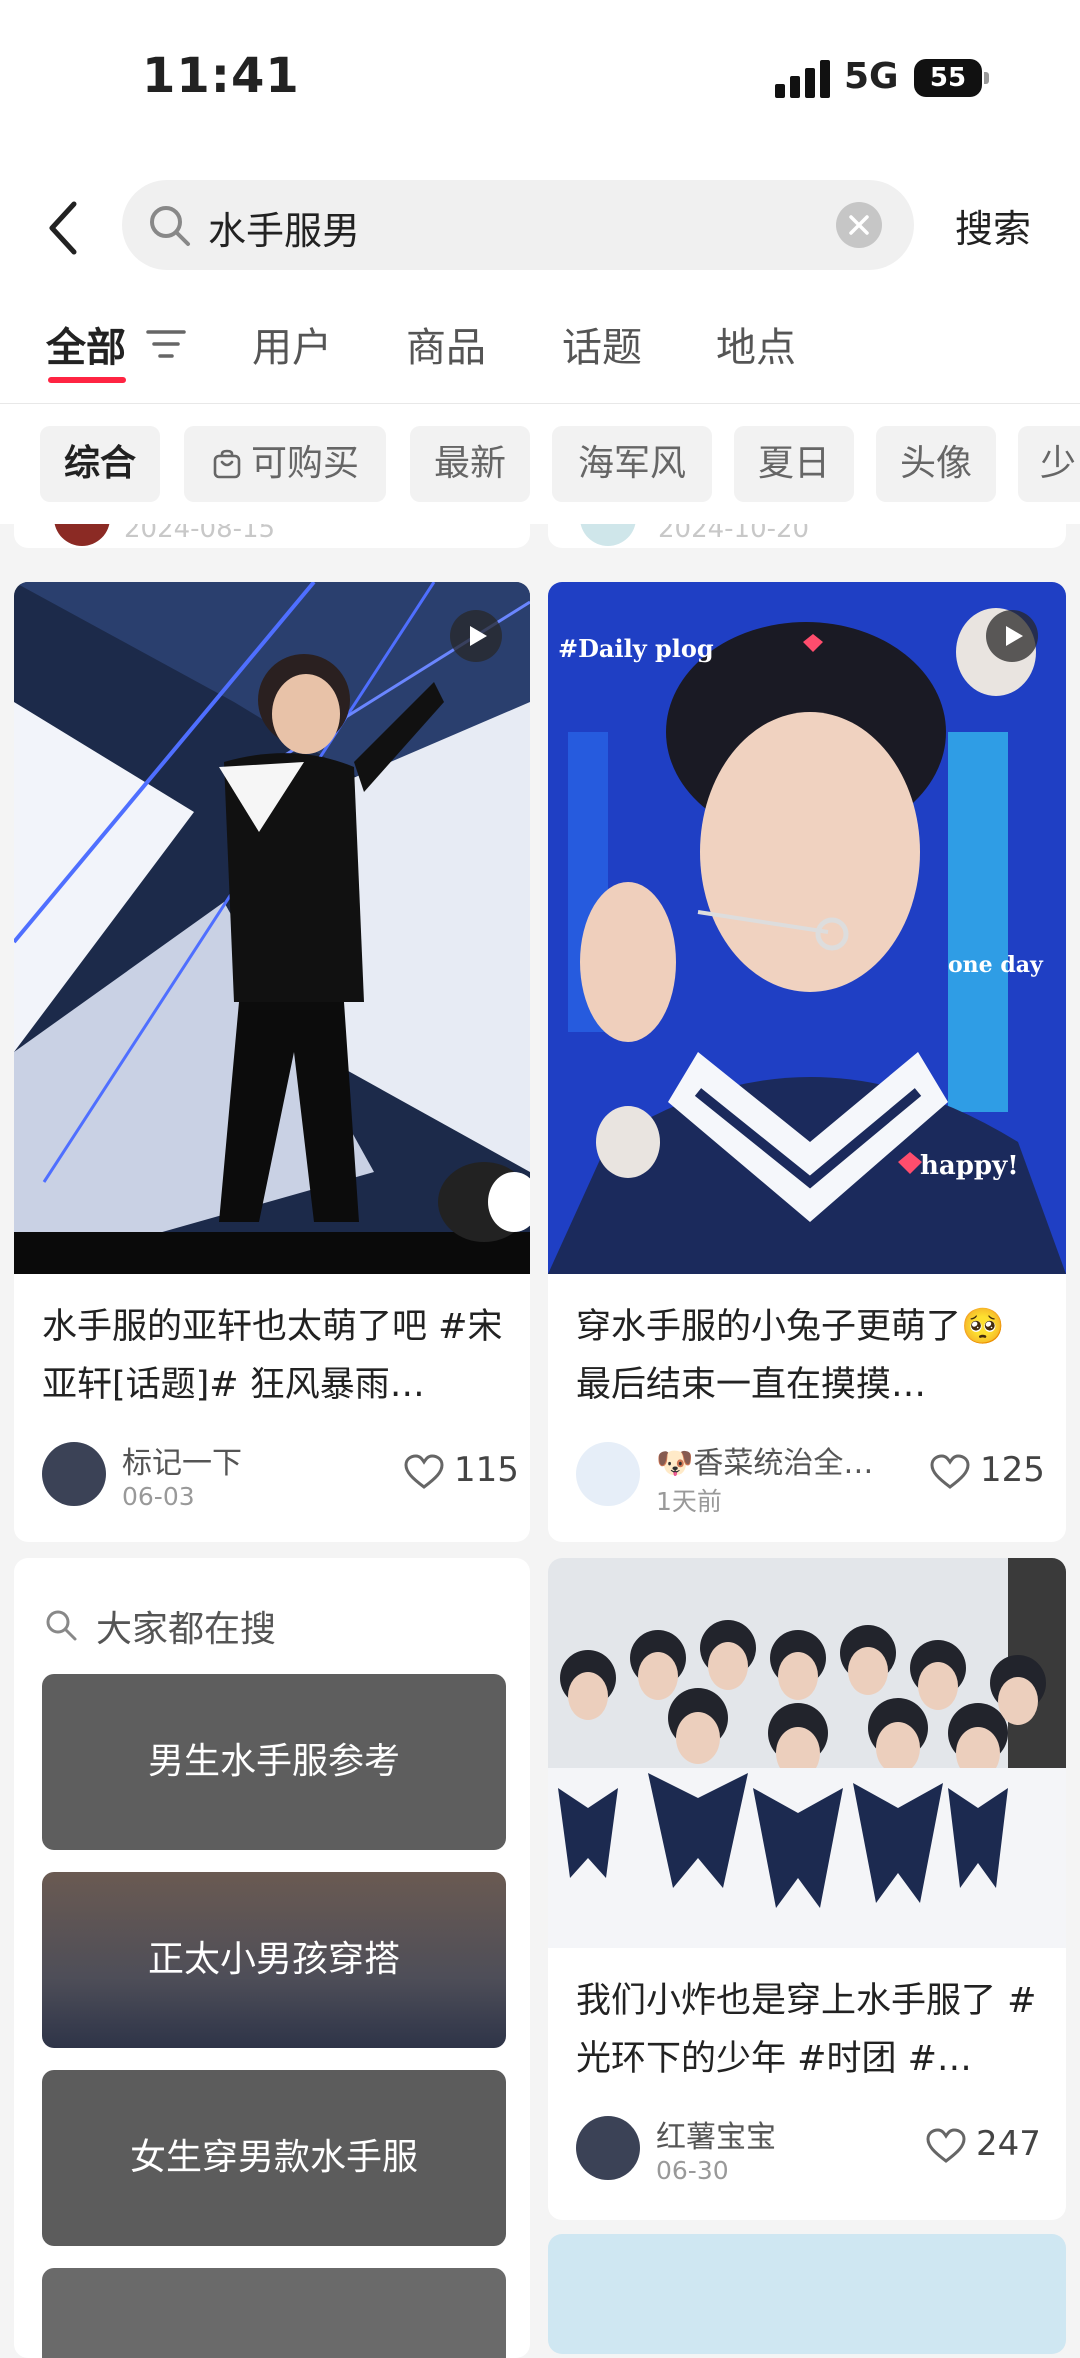 The image size is (1080, 2358). I want to click on filter-chips: 综合 可购买 最新 海军风 夏日 头像 少, so click(540, 464).